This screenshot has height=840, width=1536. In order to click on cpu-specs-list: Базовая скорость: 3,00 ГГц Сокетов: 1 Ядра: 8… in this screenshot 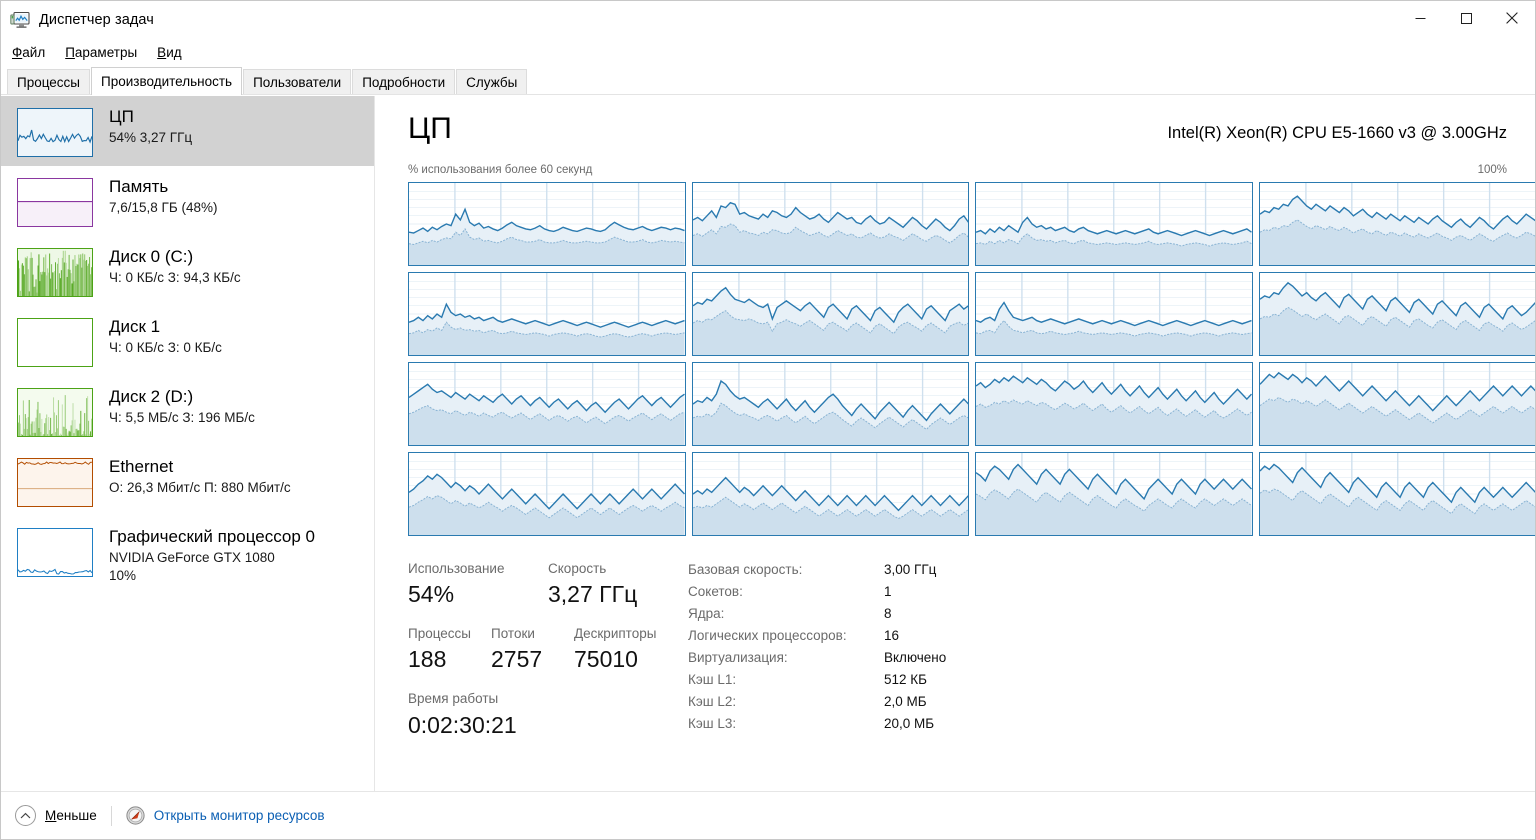, I will do `click(898, 646)`.